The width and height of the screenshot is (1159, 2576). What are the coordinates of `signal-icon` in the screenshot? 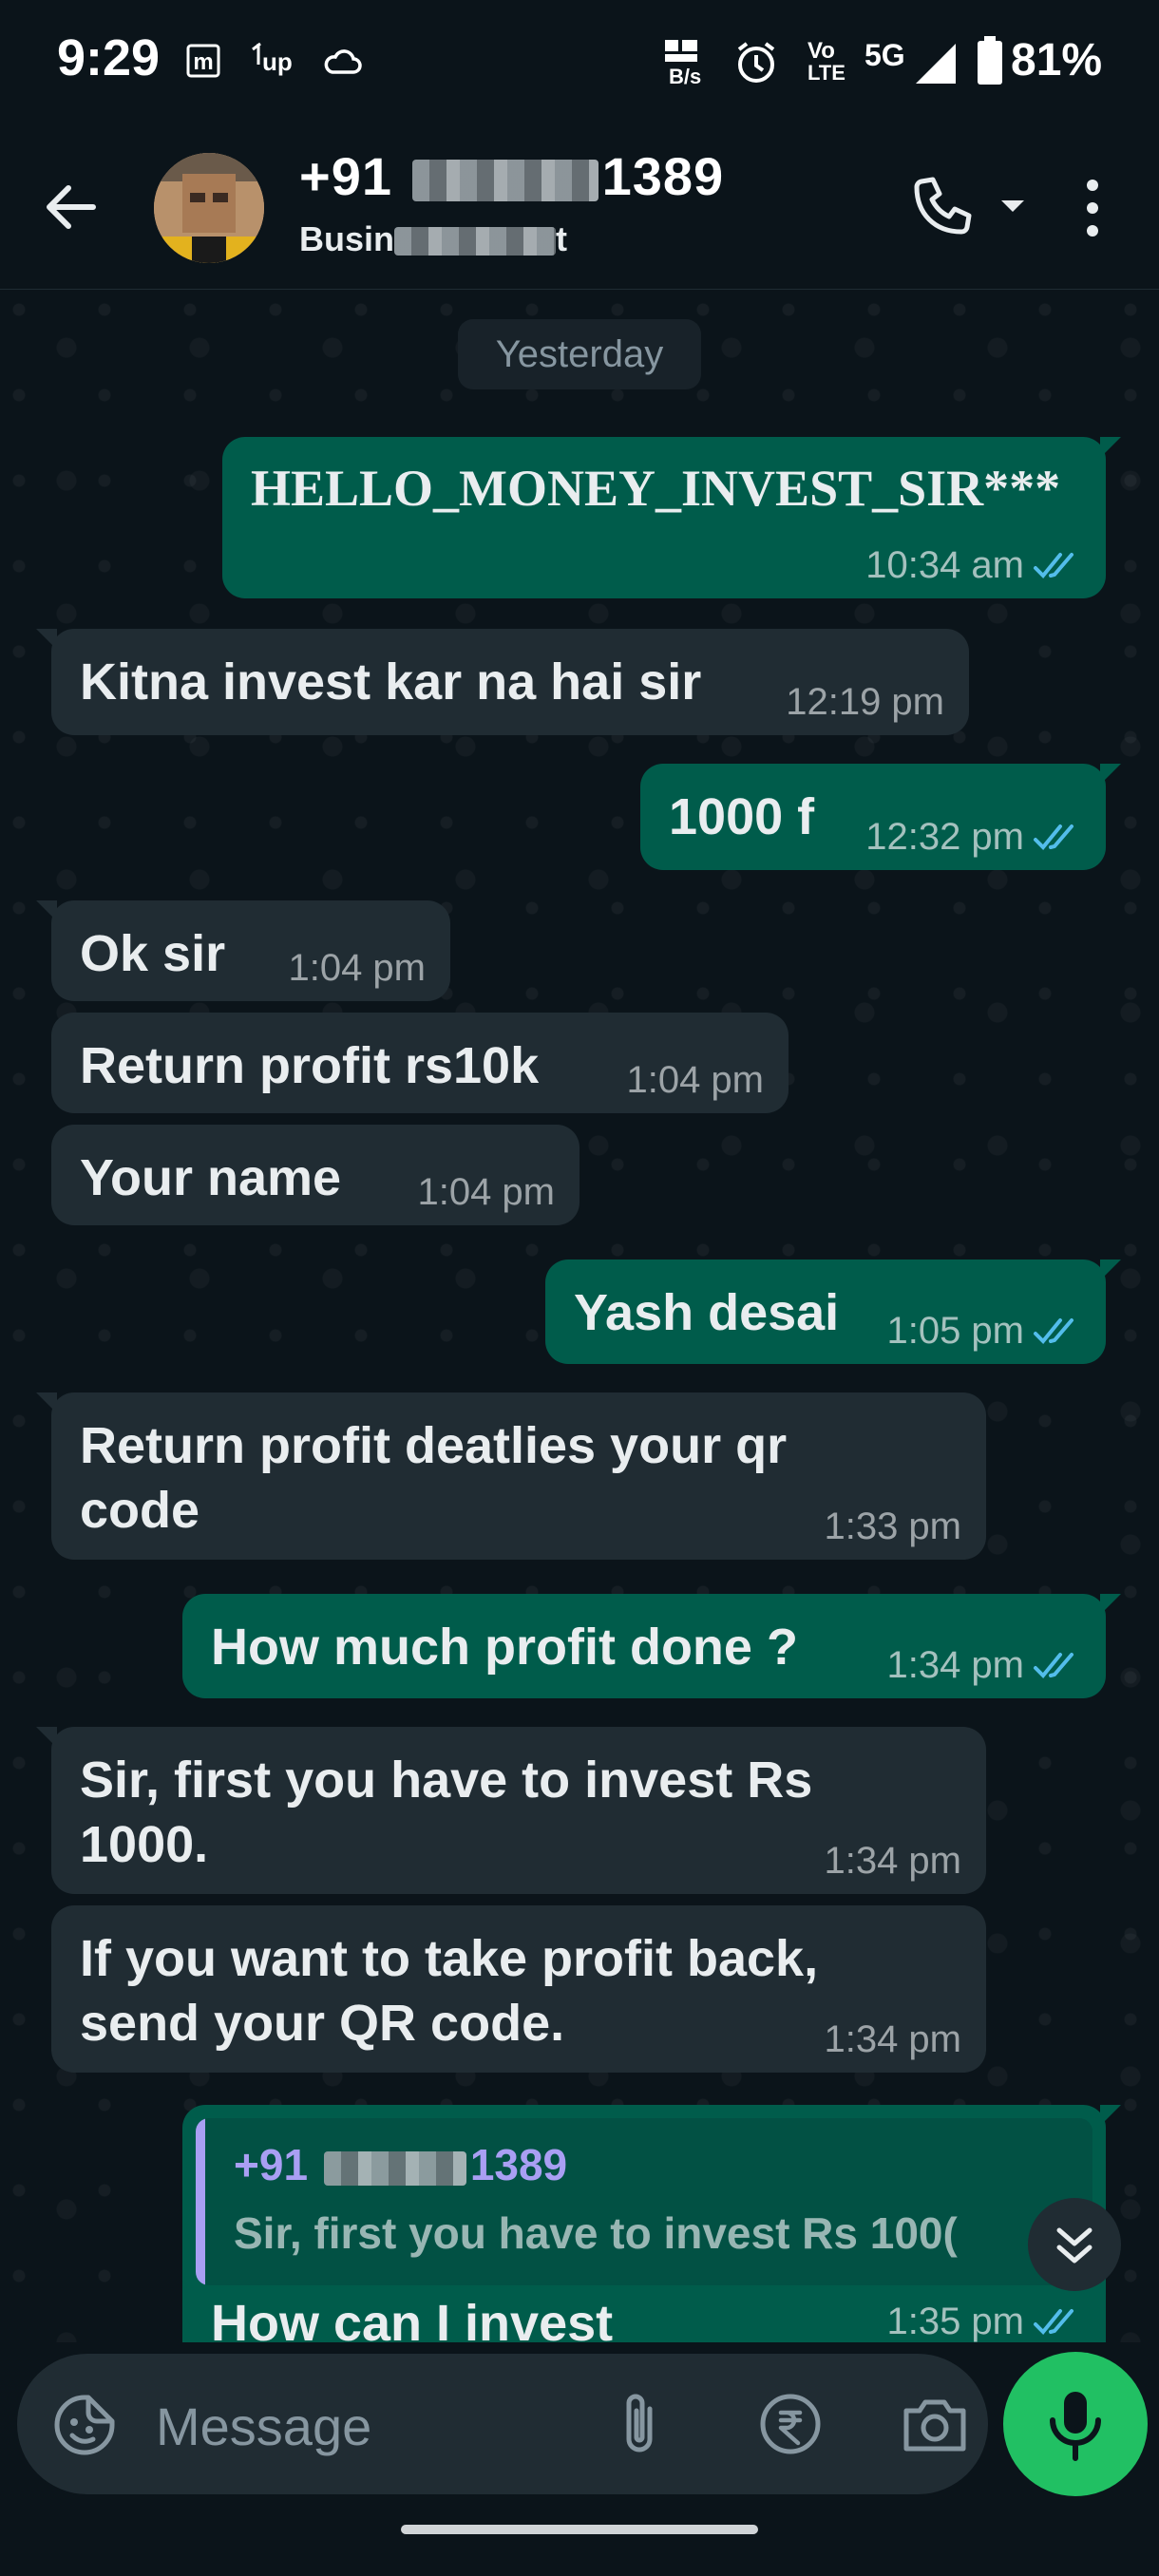 It's located at (936, 64).